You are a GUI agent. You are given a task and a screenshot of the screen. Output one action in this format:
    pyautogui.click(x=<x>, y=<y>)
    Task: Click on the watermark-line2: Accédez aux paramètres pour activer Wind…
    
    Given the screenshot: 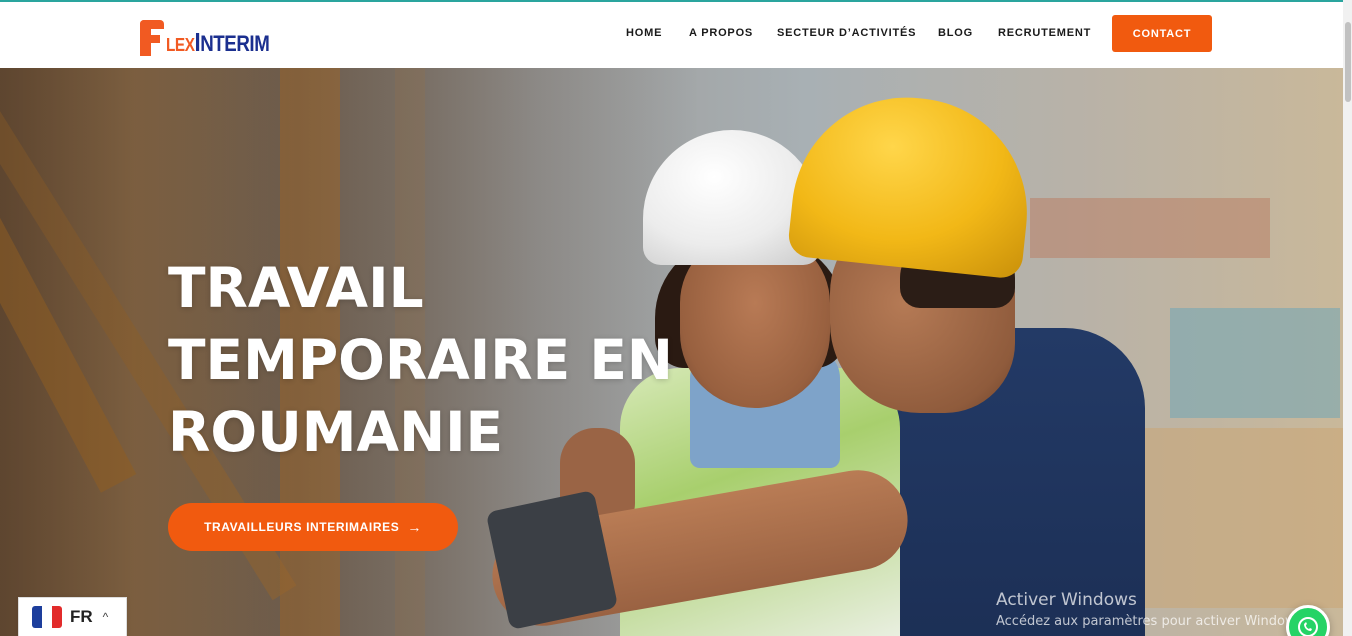 What is the action you would take?
    pyautogui.click(x=1151, y=621)
    